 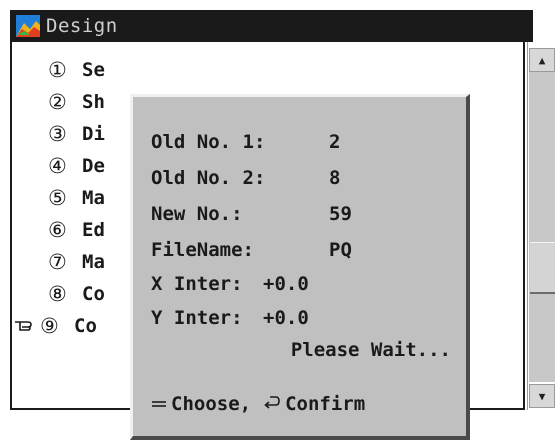 I want to click on new-no-label: New No.:, so click(x=197, y=214).